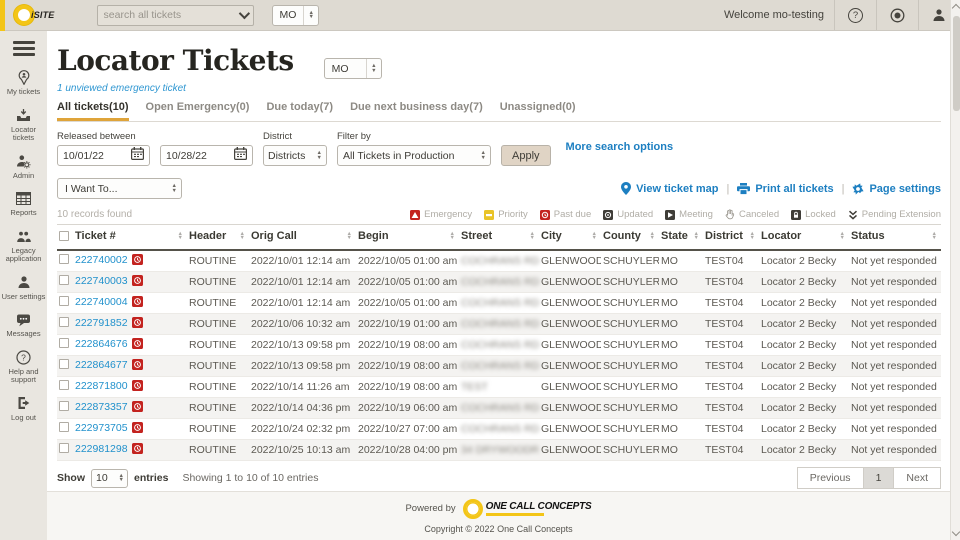  Describe the element at coordinates (137, 282) in the screenshot. I see `past-due-icon` at that location.